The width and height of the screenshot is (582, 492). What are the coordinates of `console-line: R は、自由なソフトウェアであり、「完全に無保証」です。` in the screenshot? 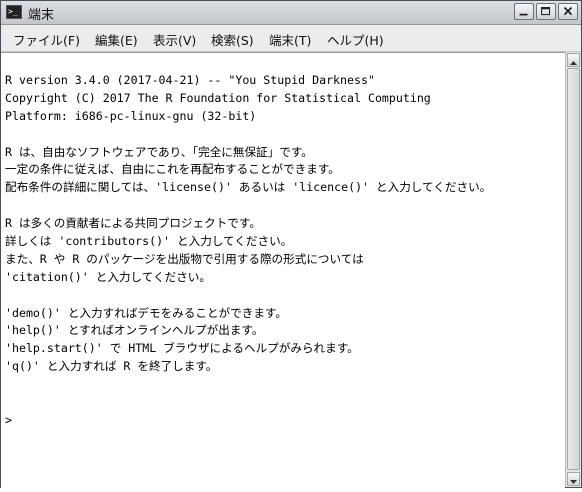 It's located at (159, 151).